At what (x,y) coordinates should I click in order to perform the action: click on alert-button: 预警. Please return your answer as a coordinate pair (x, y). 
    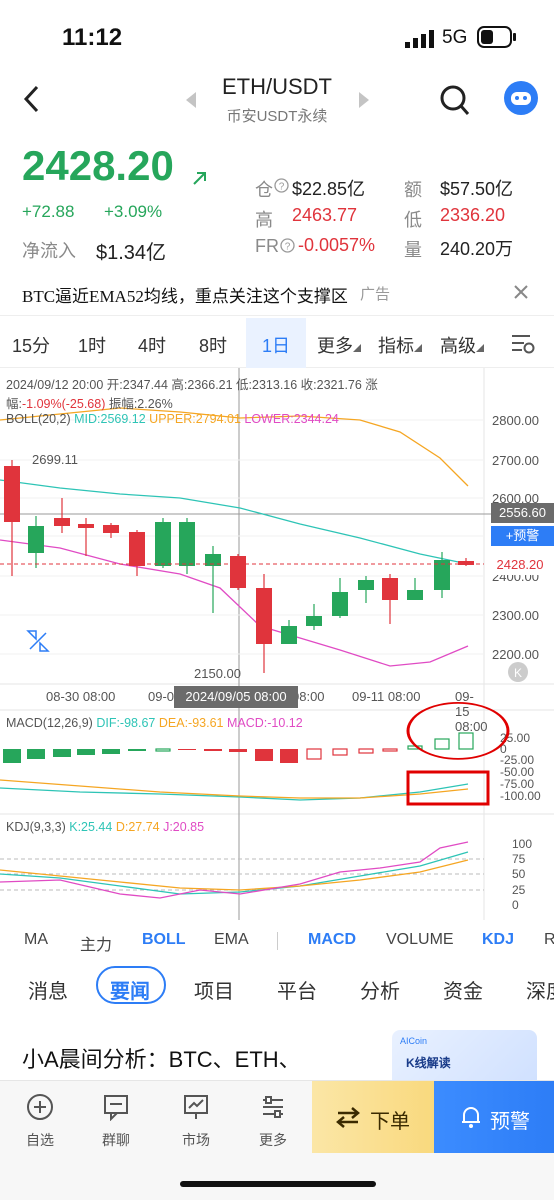
    Looking at the image, I should click on (494, 1117).